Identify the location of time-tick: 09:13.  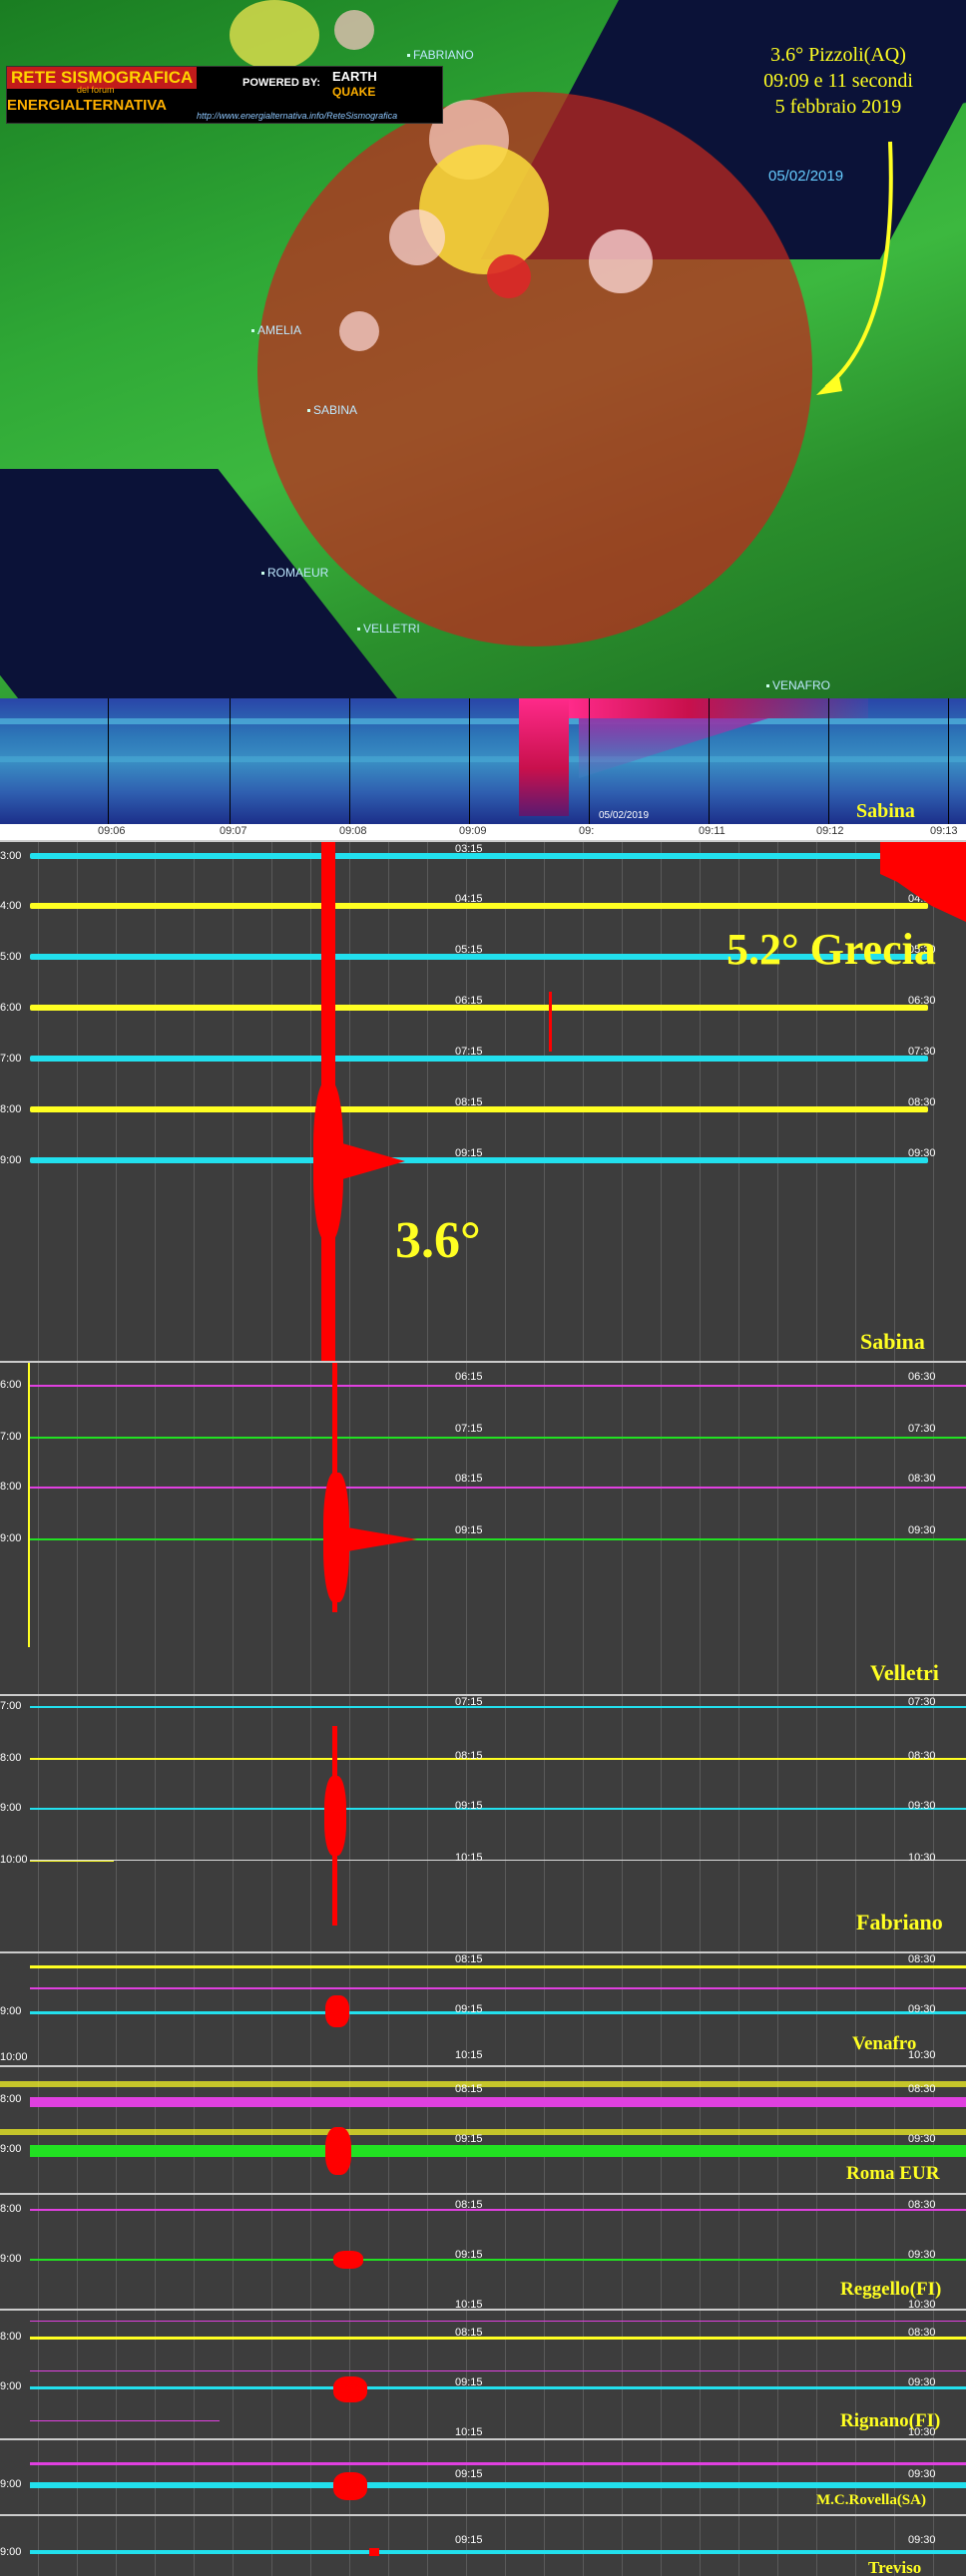
(944, 831).